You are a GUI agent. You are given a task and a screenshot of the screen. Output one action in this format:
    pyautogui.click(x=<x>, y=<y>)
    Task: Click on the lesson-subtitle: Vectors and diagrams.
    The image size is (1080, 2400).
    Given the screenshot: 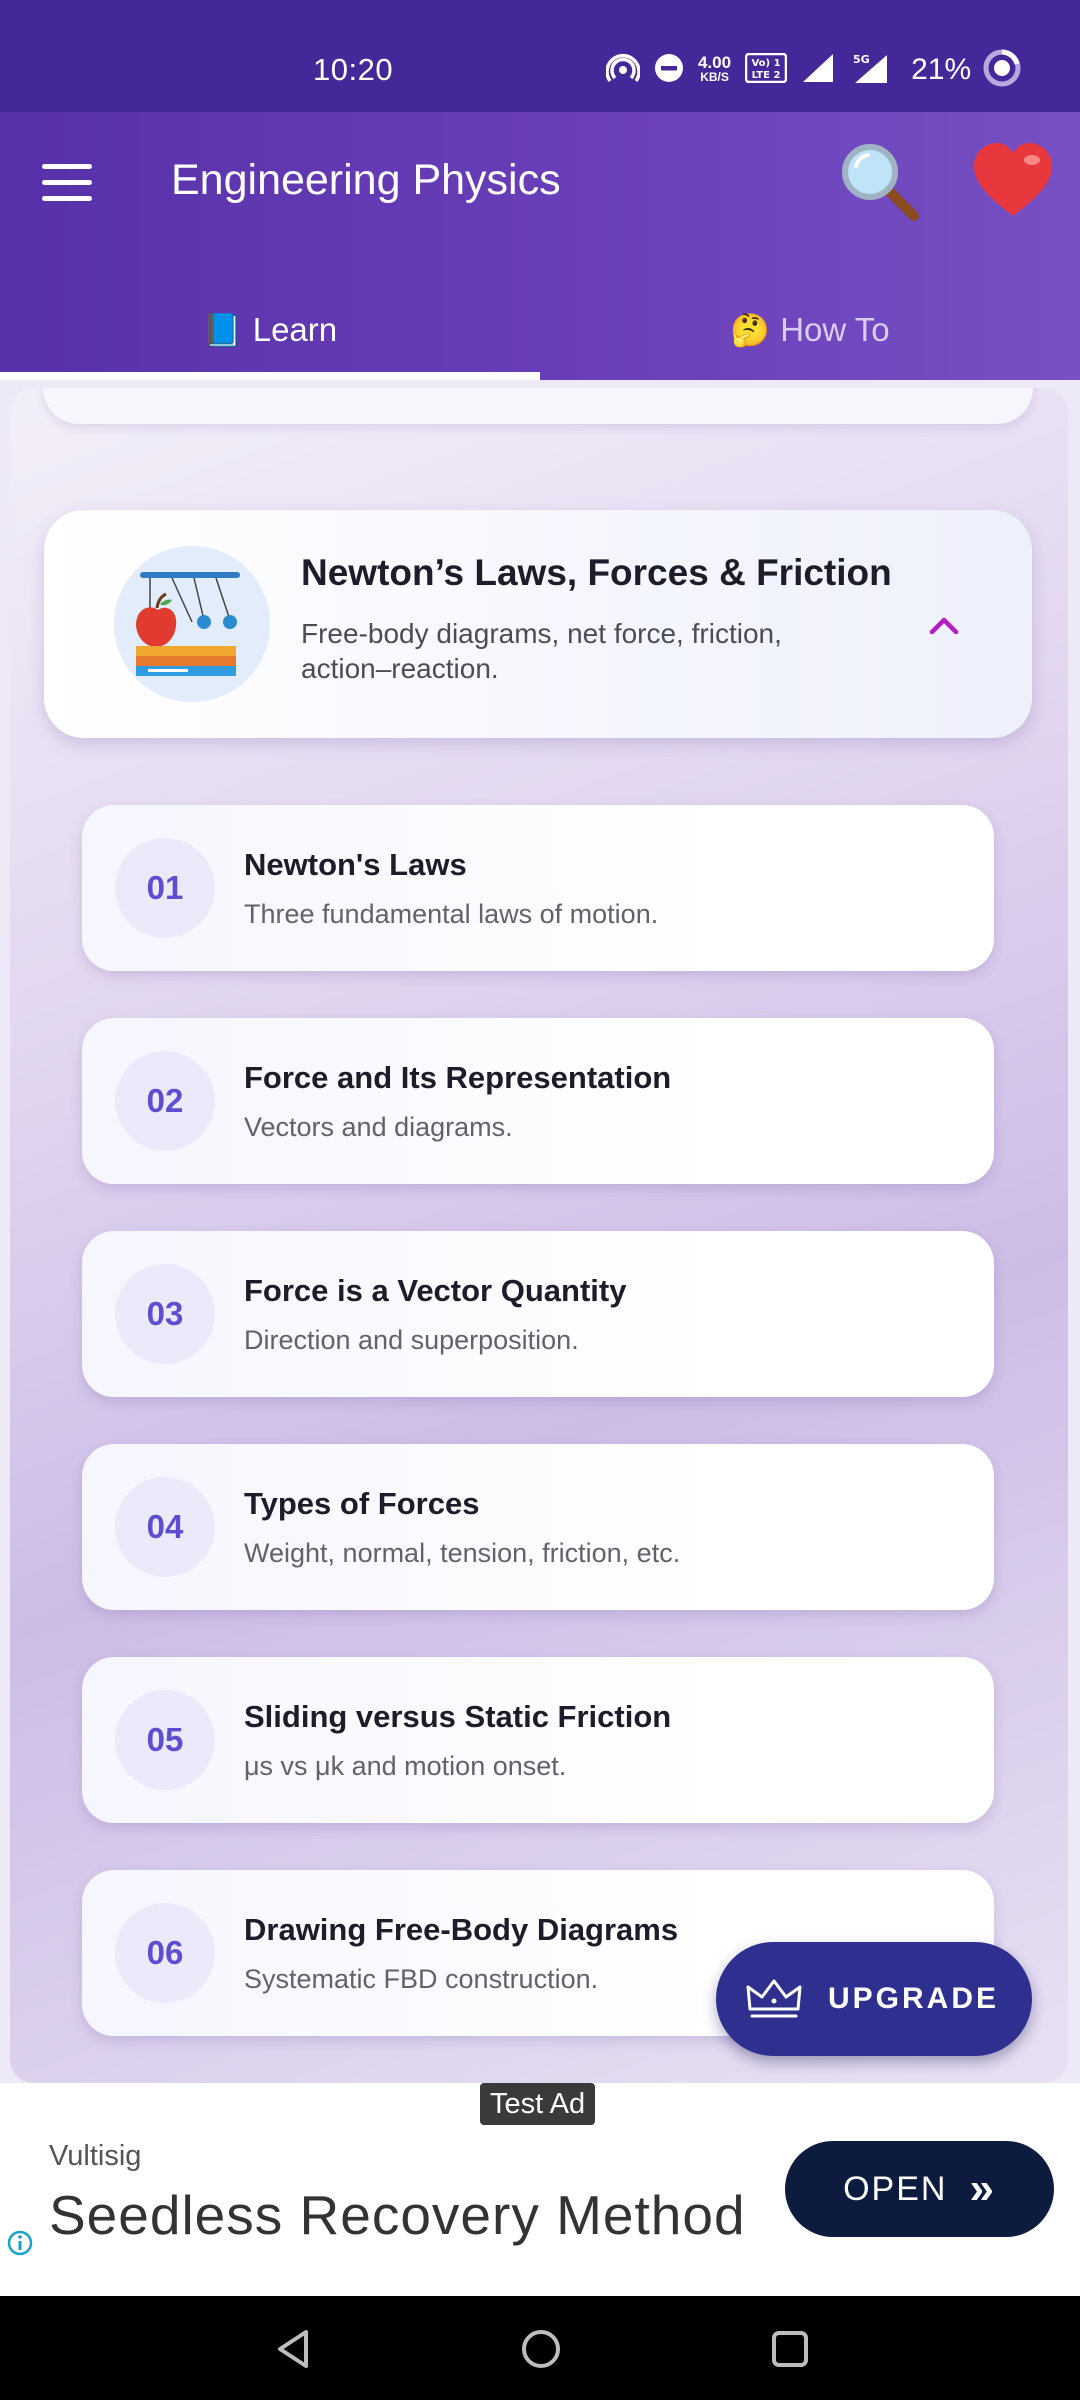 What is the action you would take?
    pyautogui.click(x=378, y=1127)
    